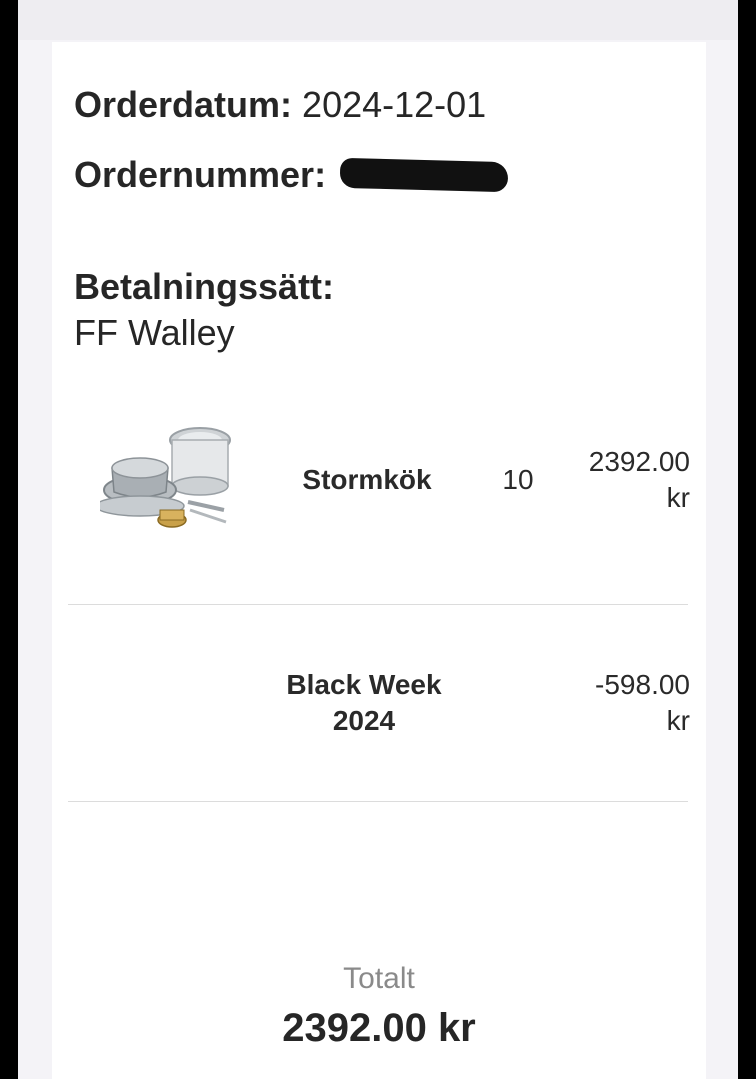 Image resolution: width=756 pixels, height=1079 pixels. I want to click on discount-name-line1: Black Week, so click(364, 684).